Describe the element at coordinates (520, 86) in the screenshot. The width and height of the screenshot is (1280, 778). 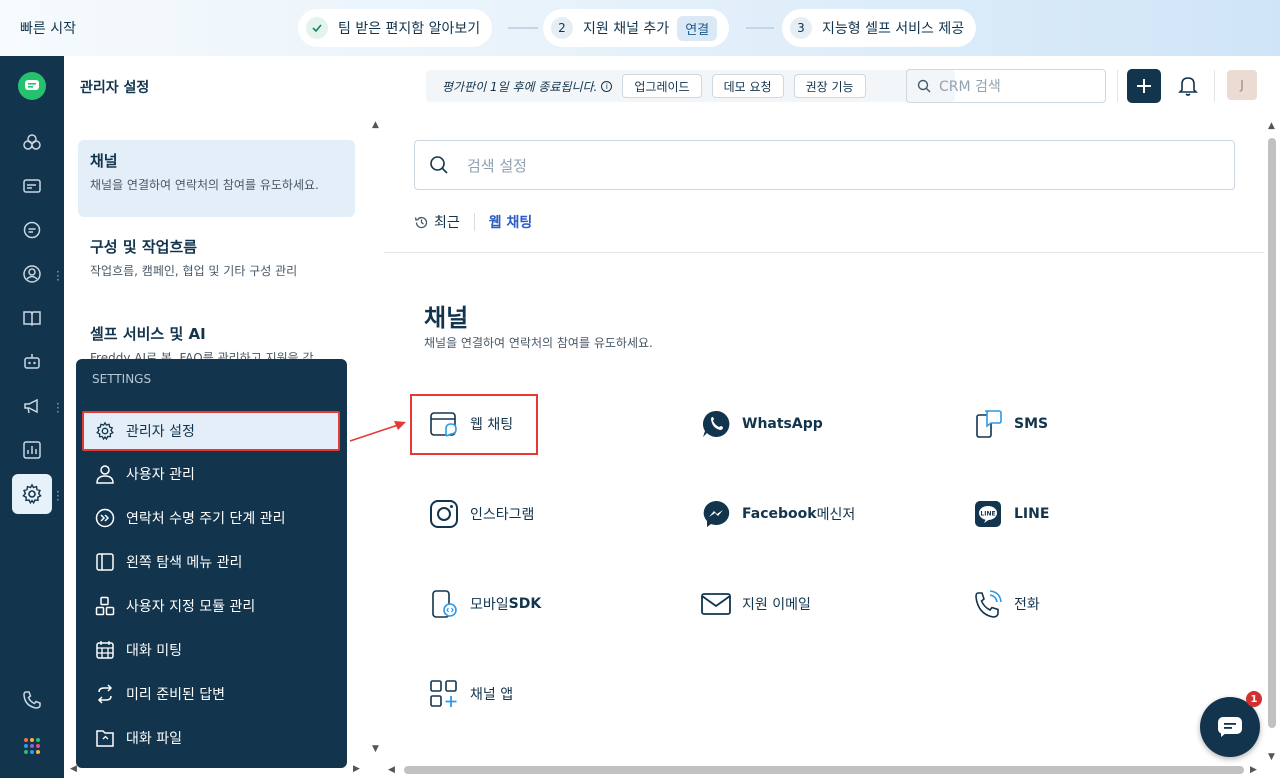
I see `trial-text: 평가판이 1일 후에 종료됩니다.` at that location.